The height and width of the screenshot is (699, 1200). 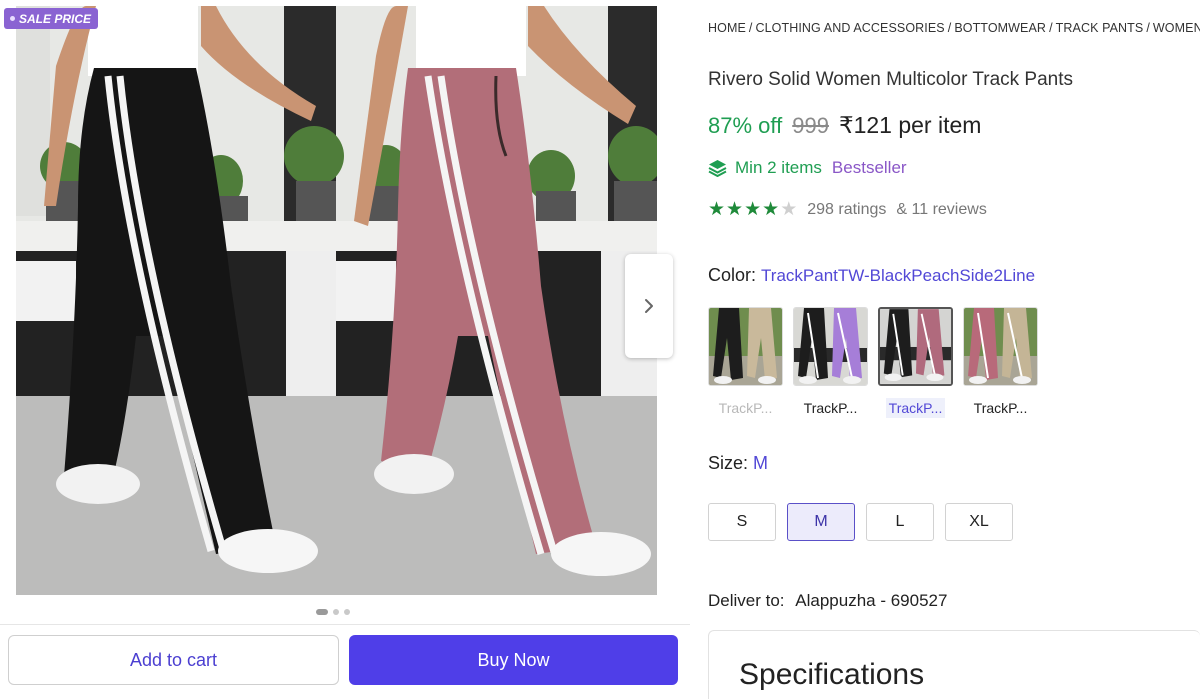 I want to click on min-order-row: Min 2 items Bestseller, so click(x=807, y=168).